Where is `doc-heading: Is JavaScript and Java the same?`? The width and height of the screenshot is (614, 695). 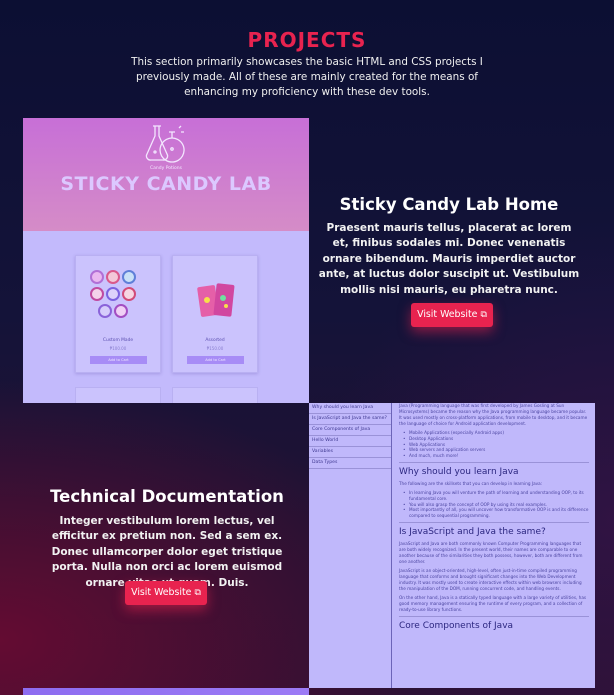
doc-heading: Is JavaScript and Java the same? is located at coordinates (472, 531).